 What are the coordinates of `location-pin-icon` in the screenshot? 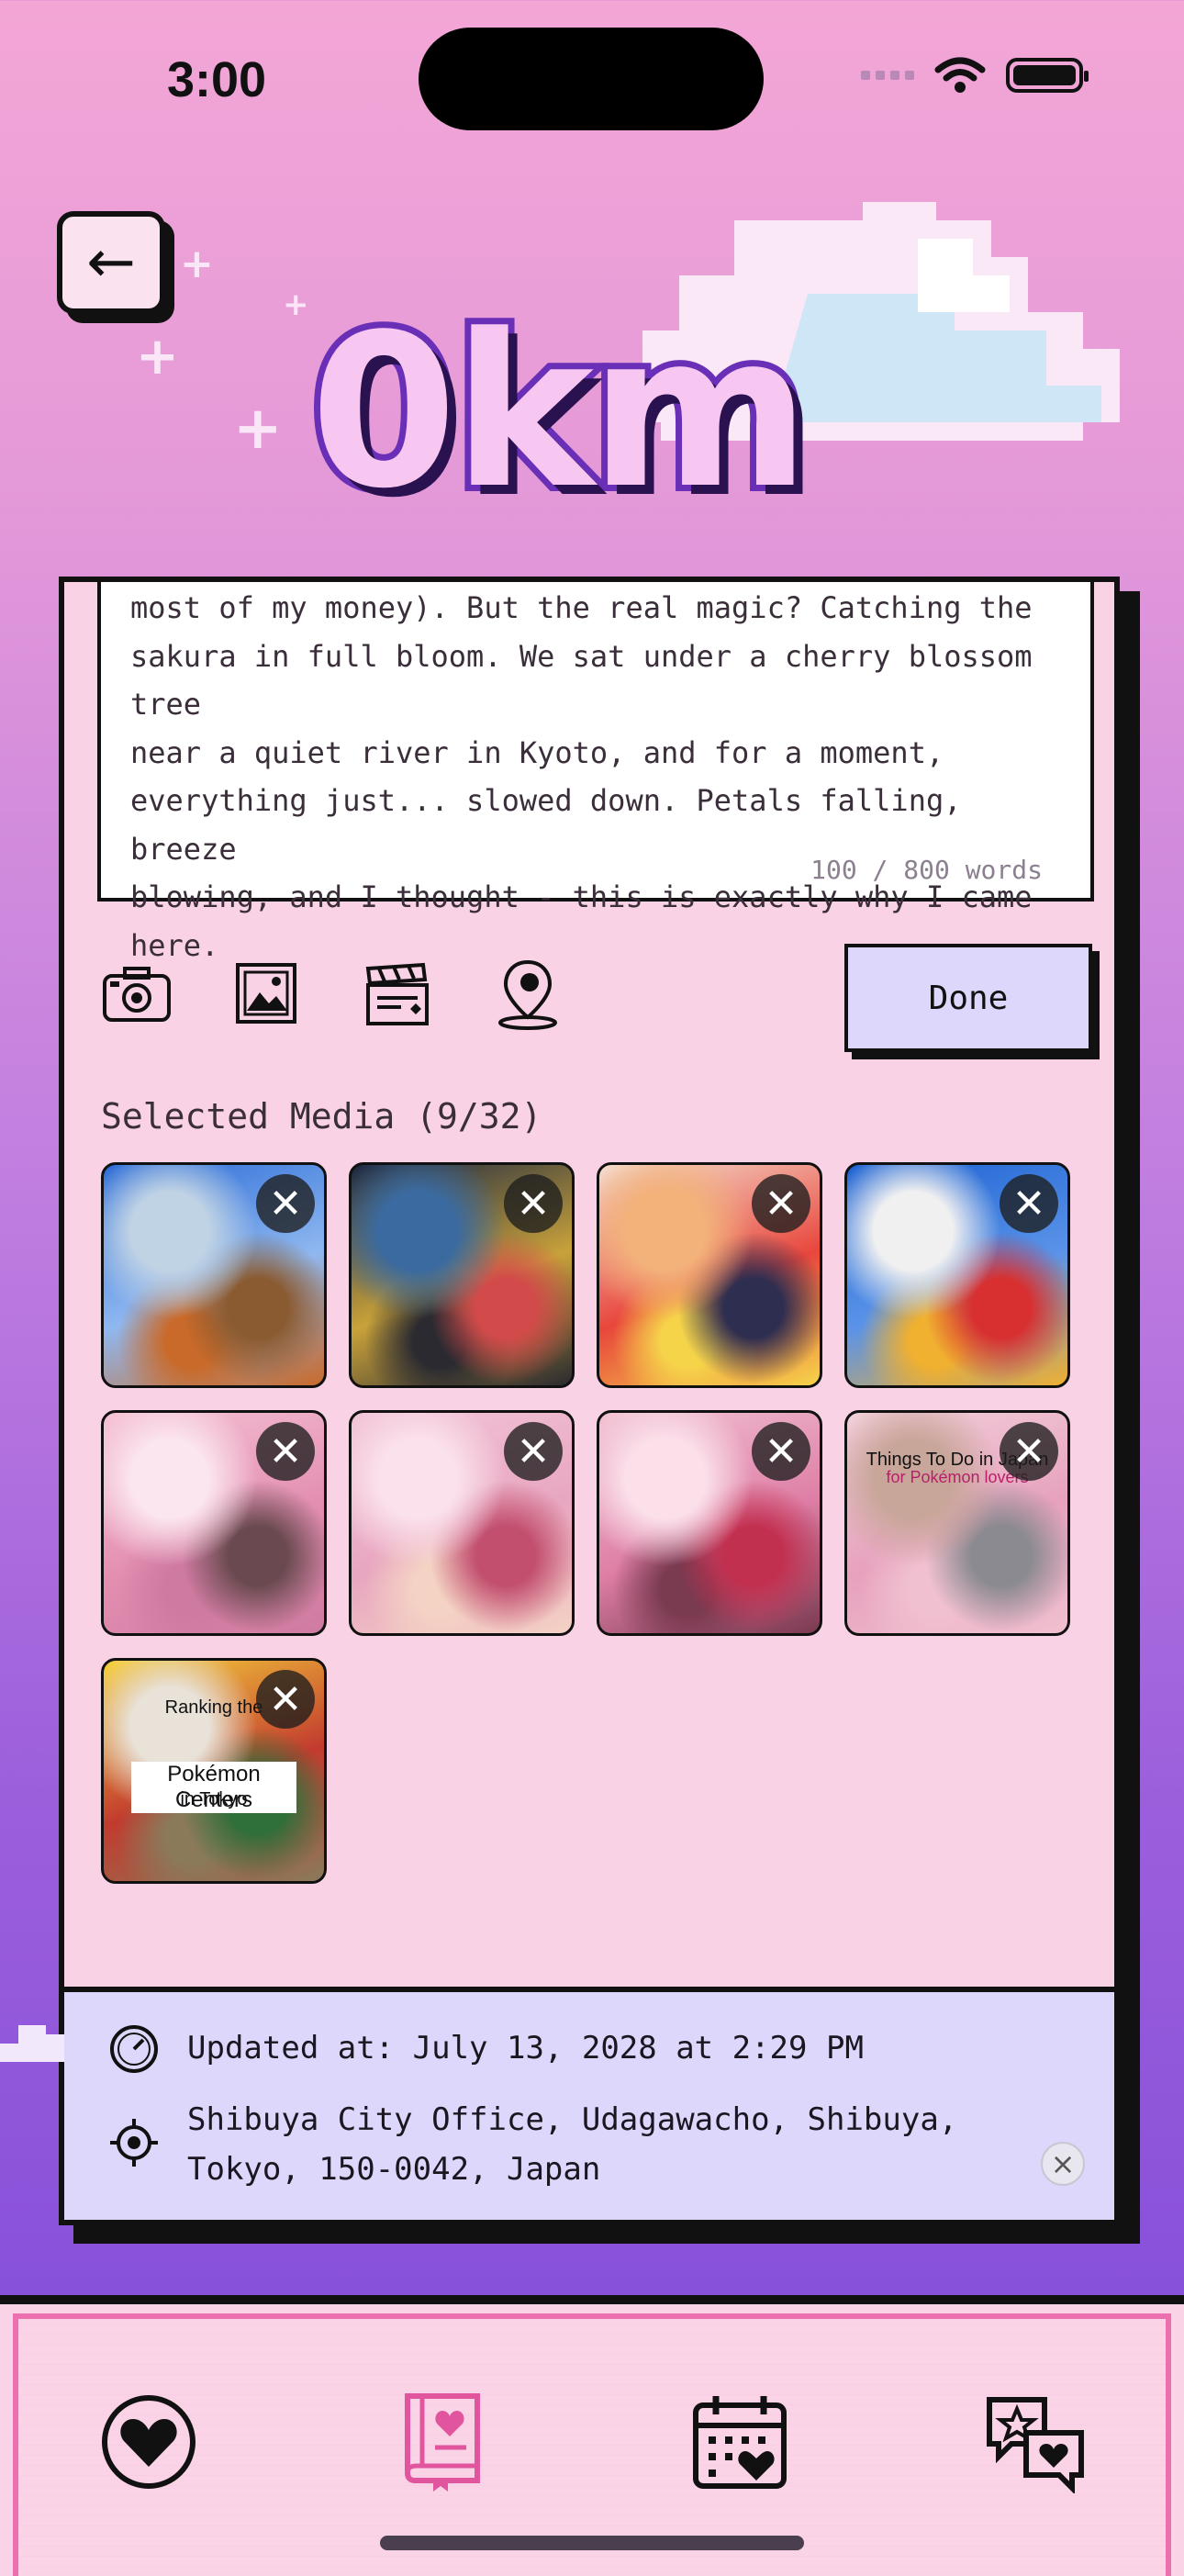 It's located at (527, 994).